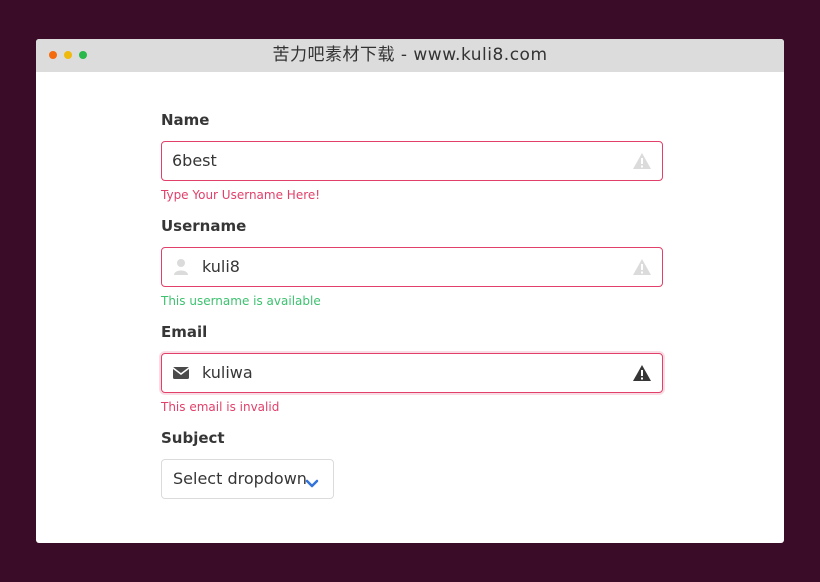 This screenshot has width=820, height=582. What do you see at coordinates (193, 438) in the screenshot?
I see `subject-label: Subject` at bounding box center [193, 438].